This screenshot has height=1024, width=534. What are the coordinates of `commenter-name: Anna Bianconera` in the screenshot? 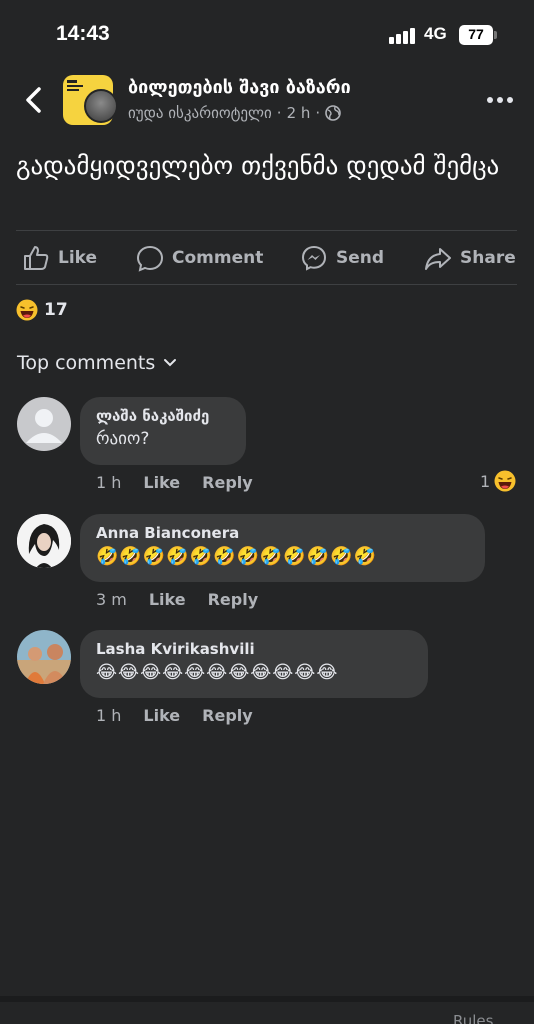 It's located at (282, 533).